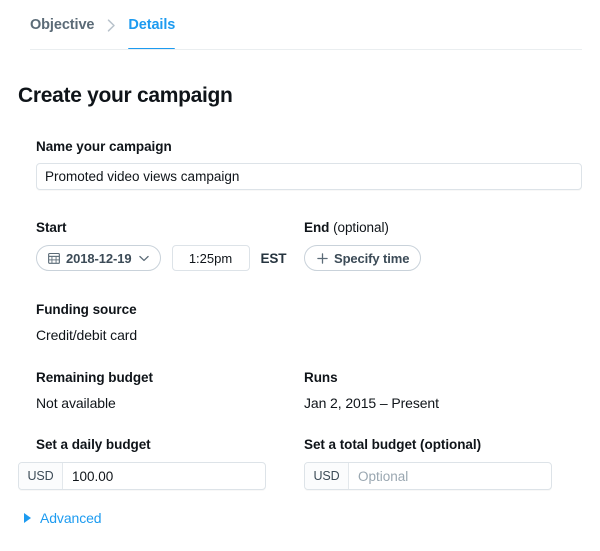  What do you see at coordinates (371, 403) in the screenshot?
I see `runs-value: Jan 2, 2015 – Present` at bounding box center [371, 403].